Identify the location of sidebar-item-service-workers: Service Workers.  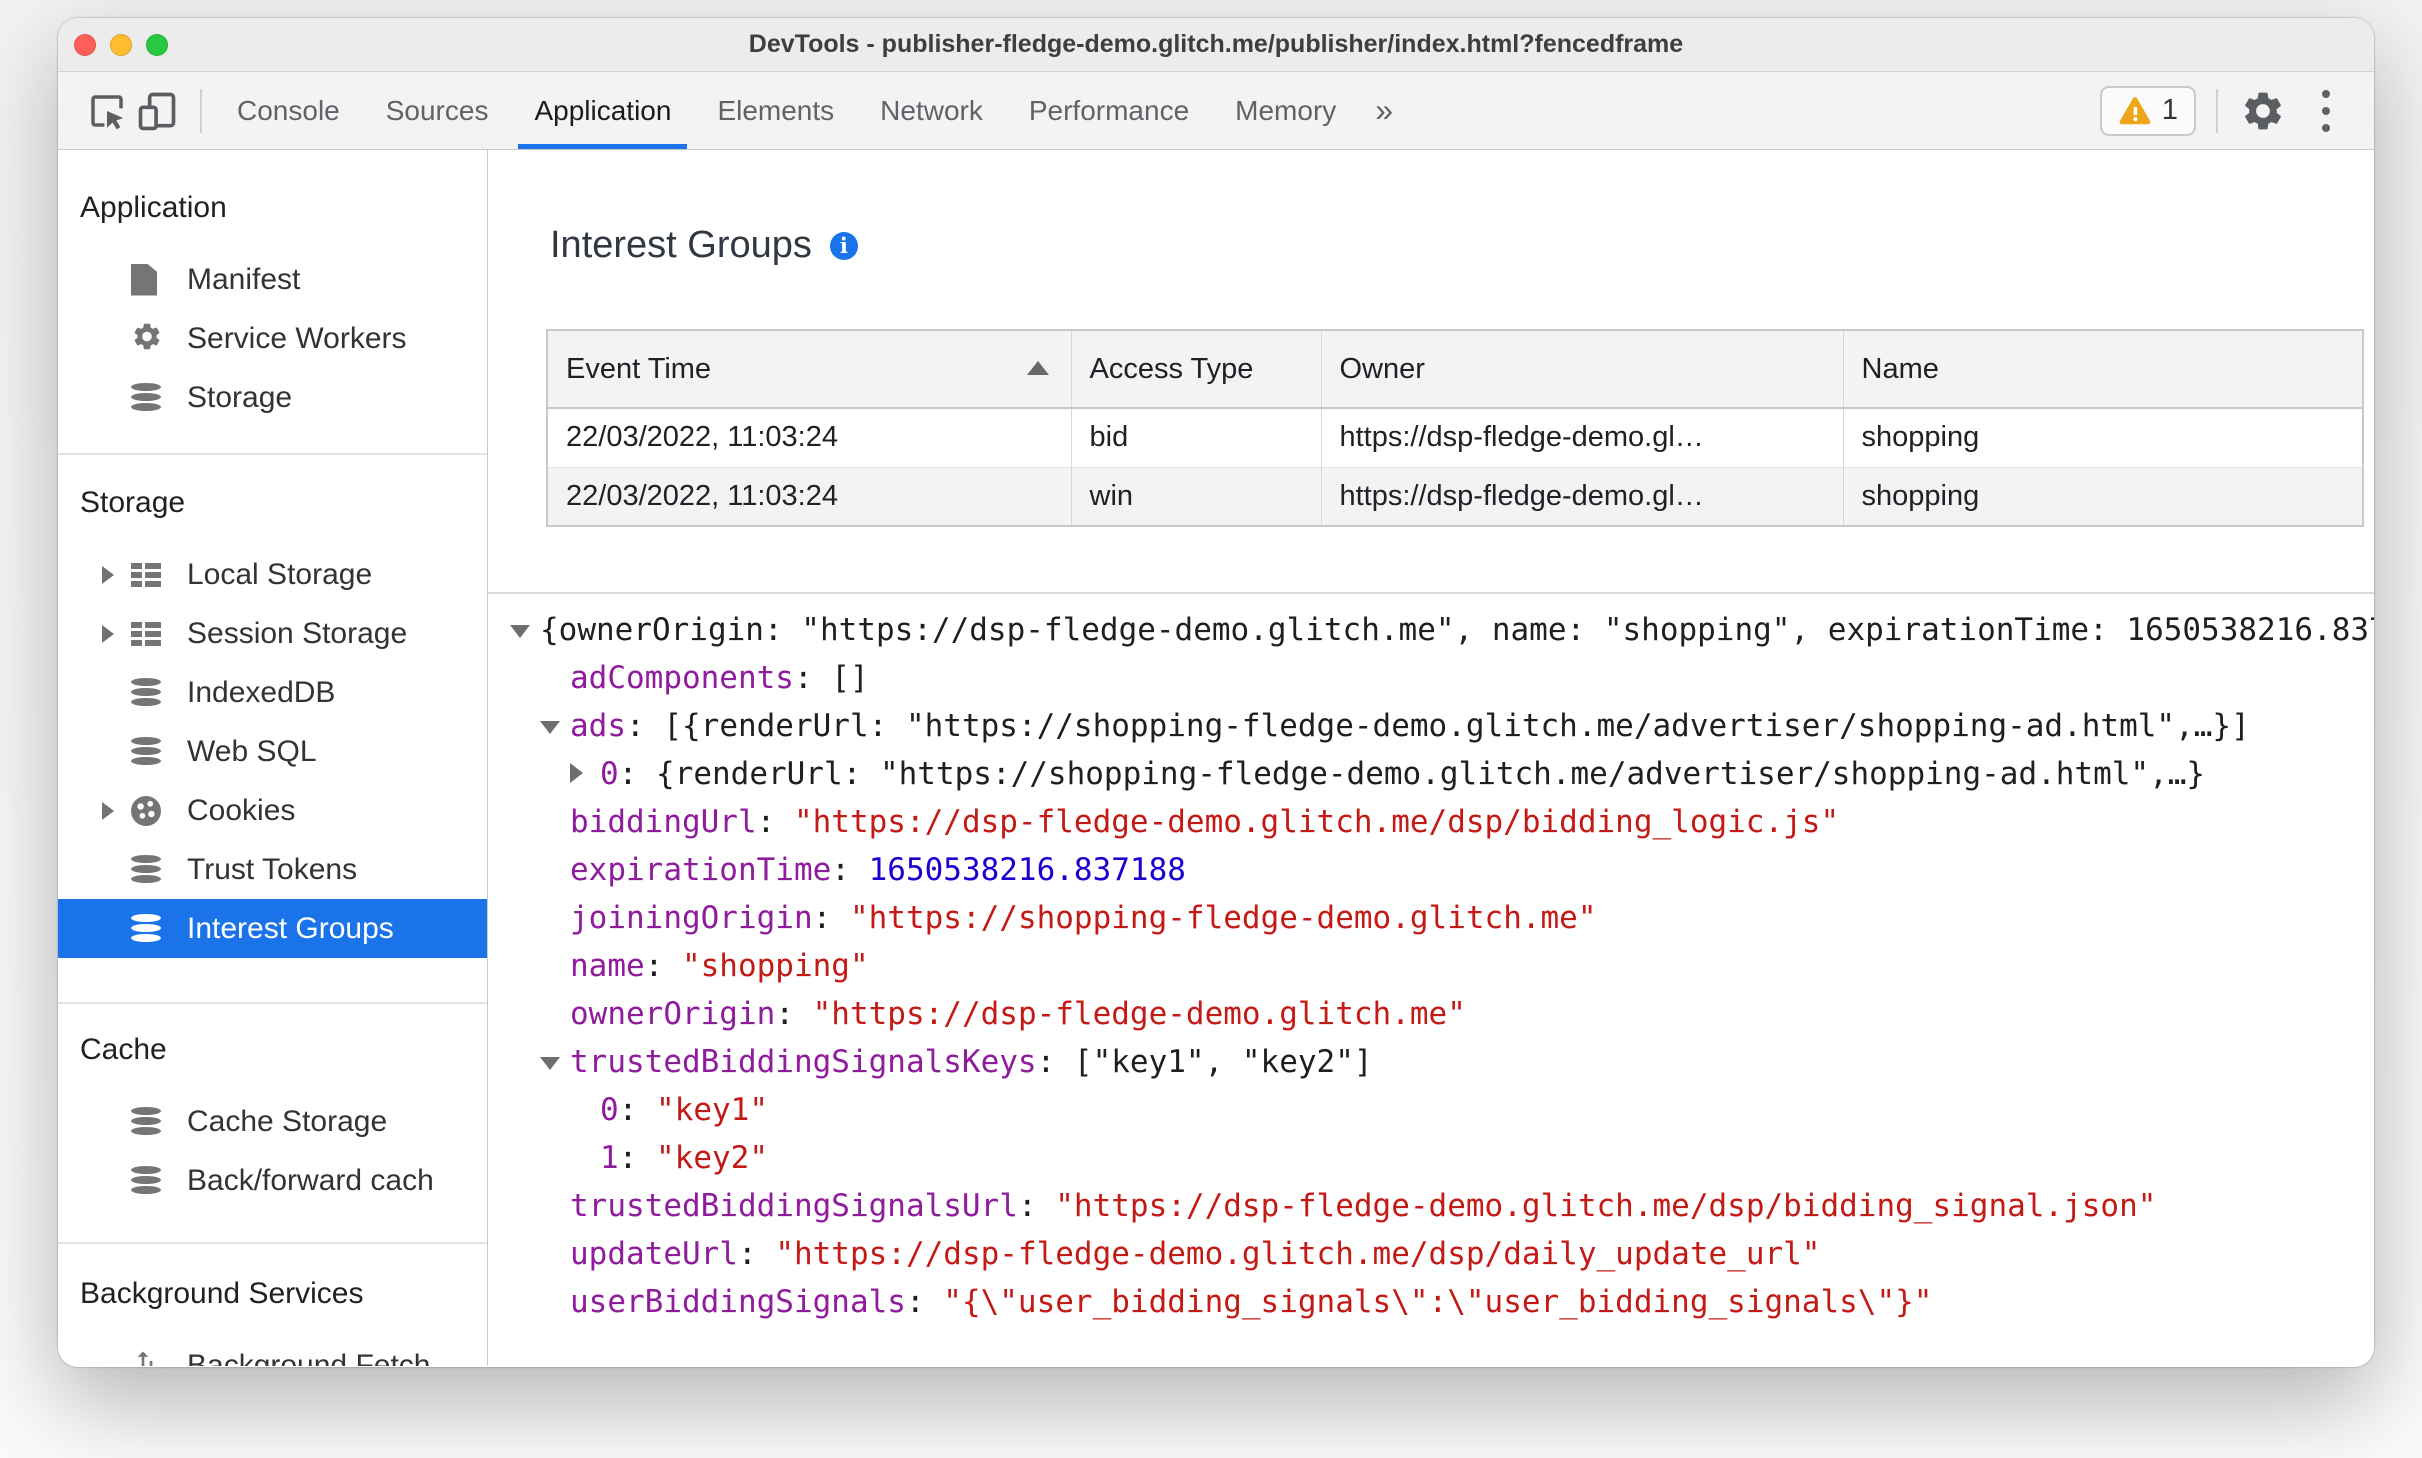
(272, 338).